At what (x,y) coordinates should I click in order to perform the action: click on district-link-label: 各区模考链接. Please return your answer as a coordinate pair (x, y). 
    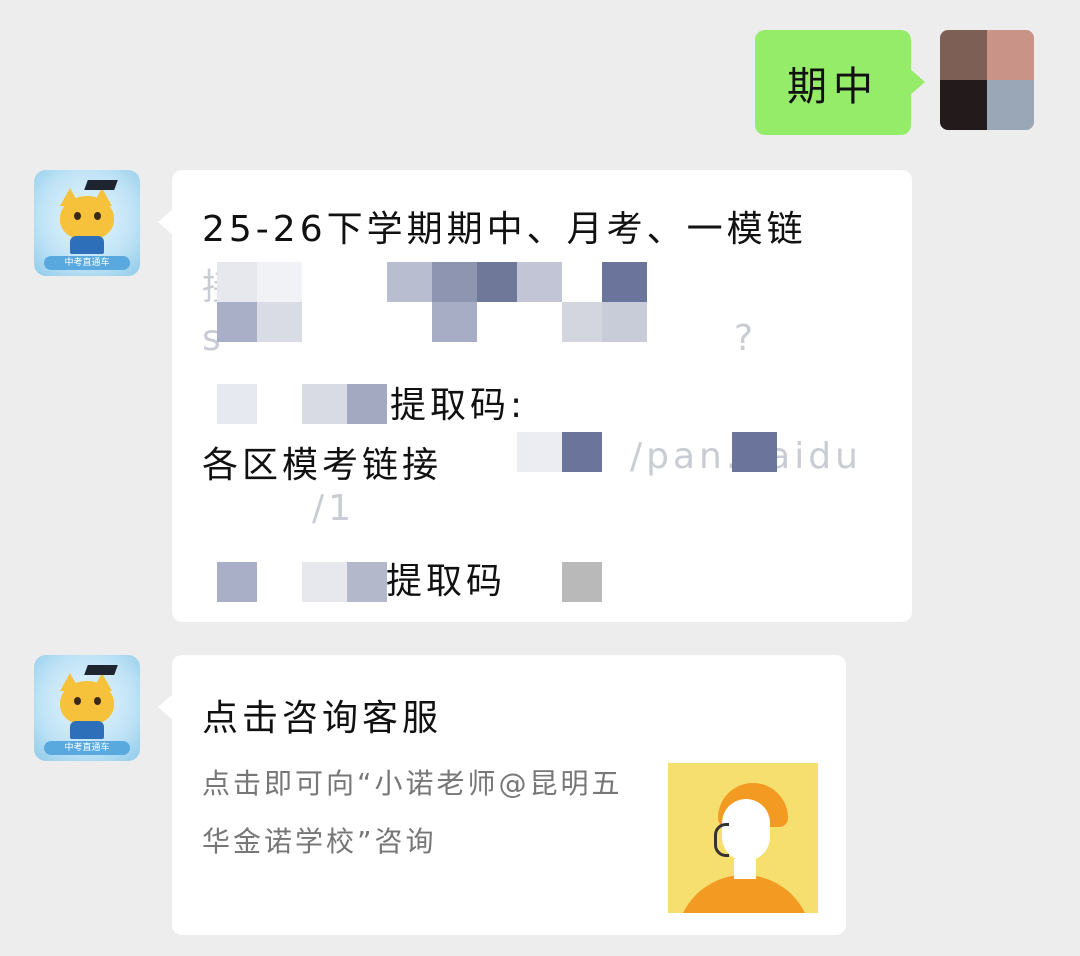
    Looking at the image, I should click on (322, 465).